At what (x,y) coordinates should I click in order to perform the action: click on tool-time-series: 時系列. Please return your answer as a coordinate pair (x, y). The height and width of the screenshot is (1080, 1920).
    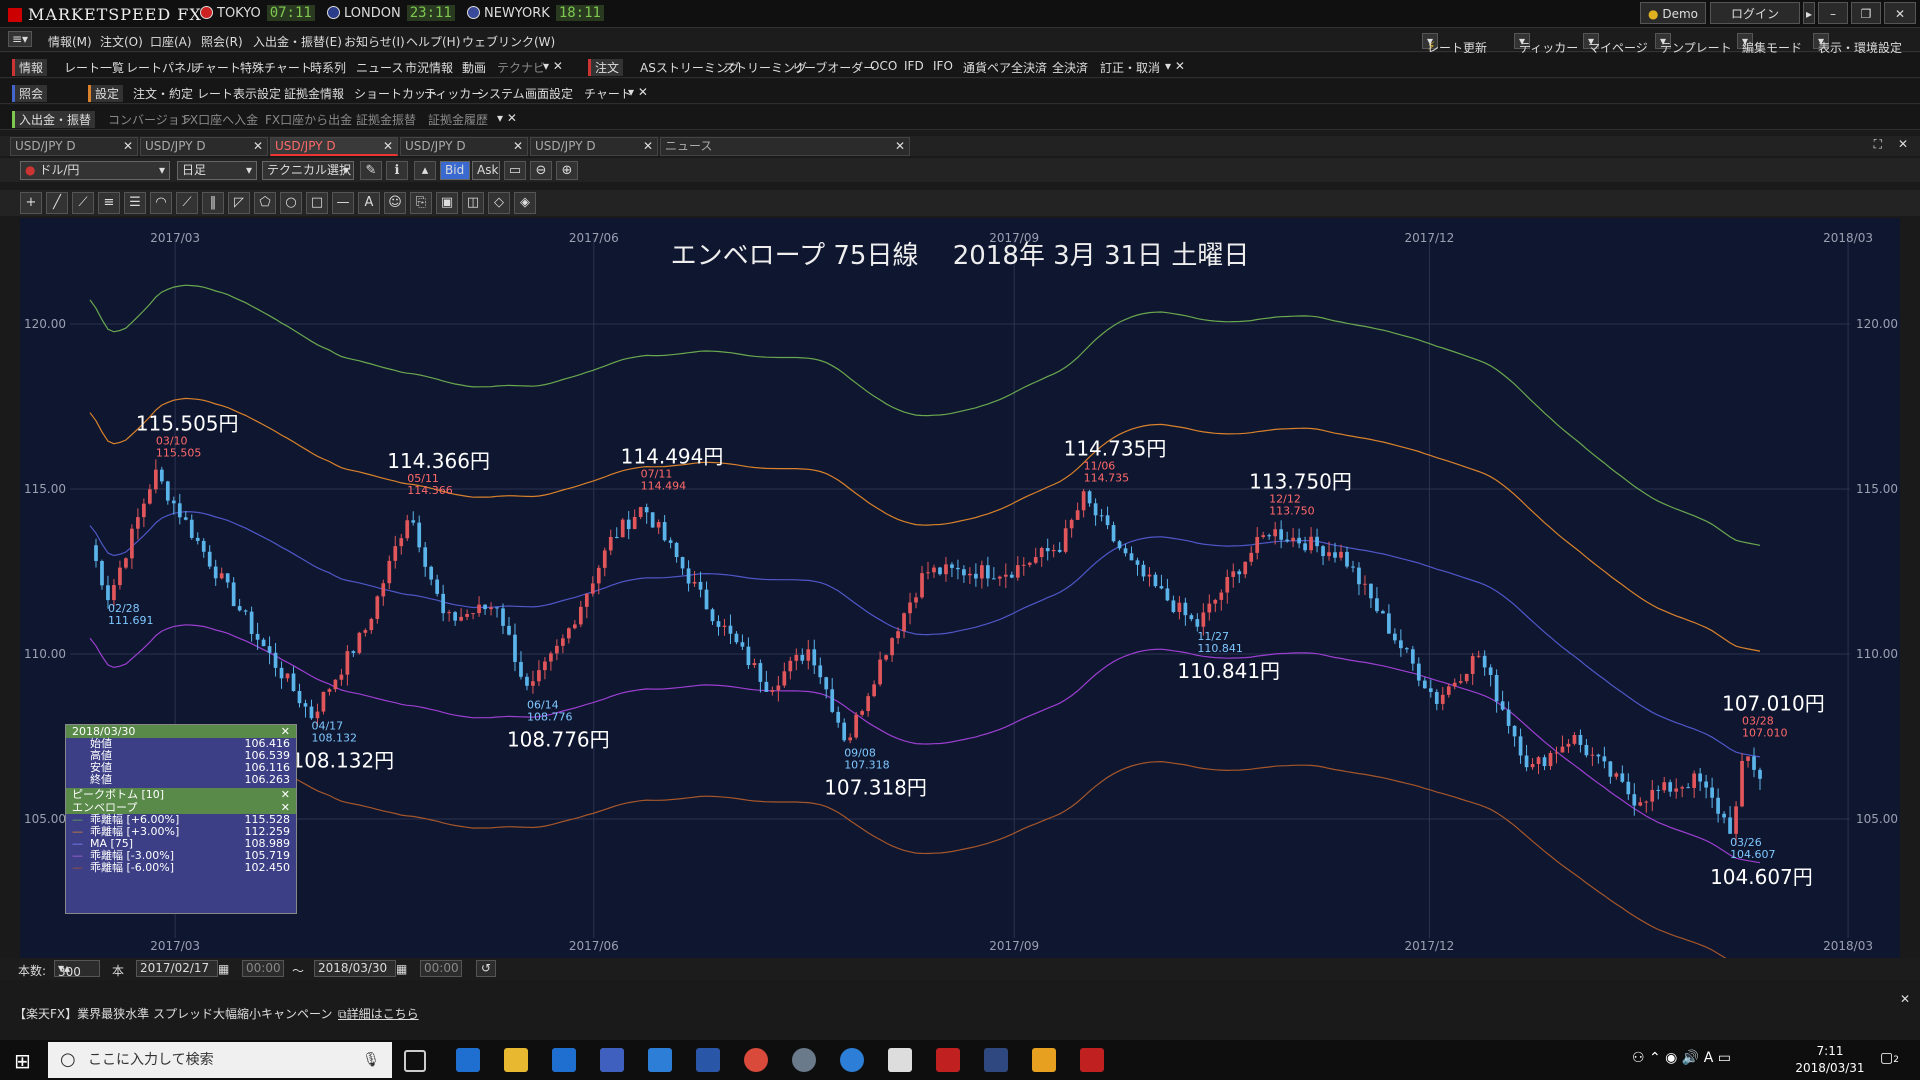
    Looking at the image, I should click on (328, 67).